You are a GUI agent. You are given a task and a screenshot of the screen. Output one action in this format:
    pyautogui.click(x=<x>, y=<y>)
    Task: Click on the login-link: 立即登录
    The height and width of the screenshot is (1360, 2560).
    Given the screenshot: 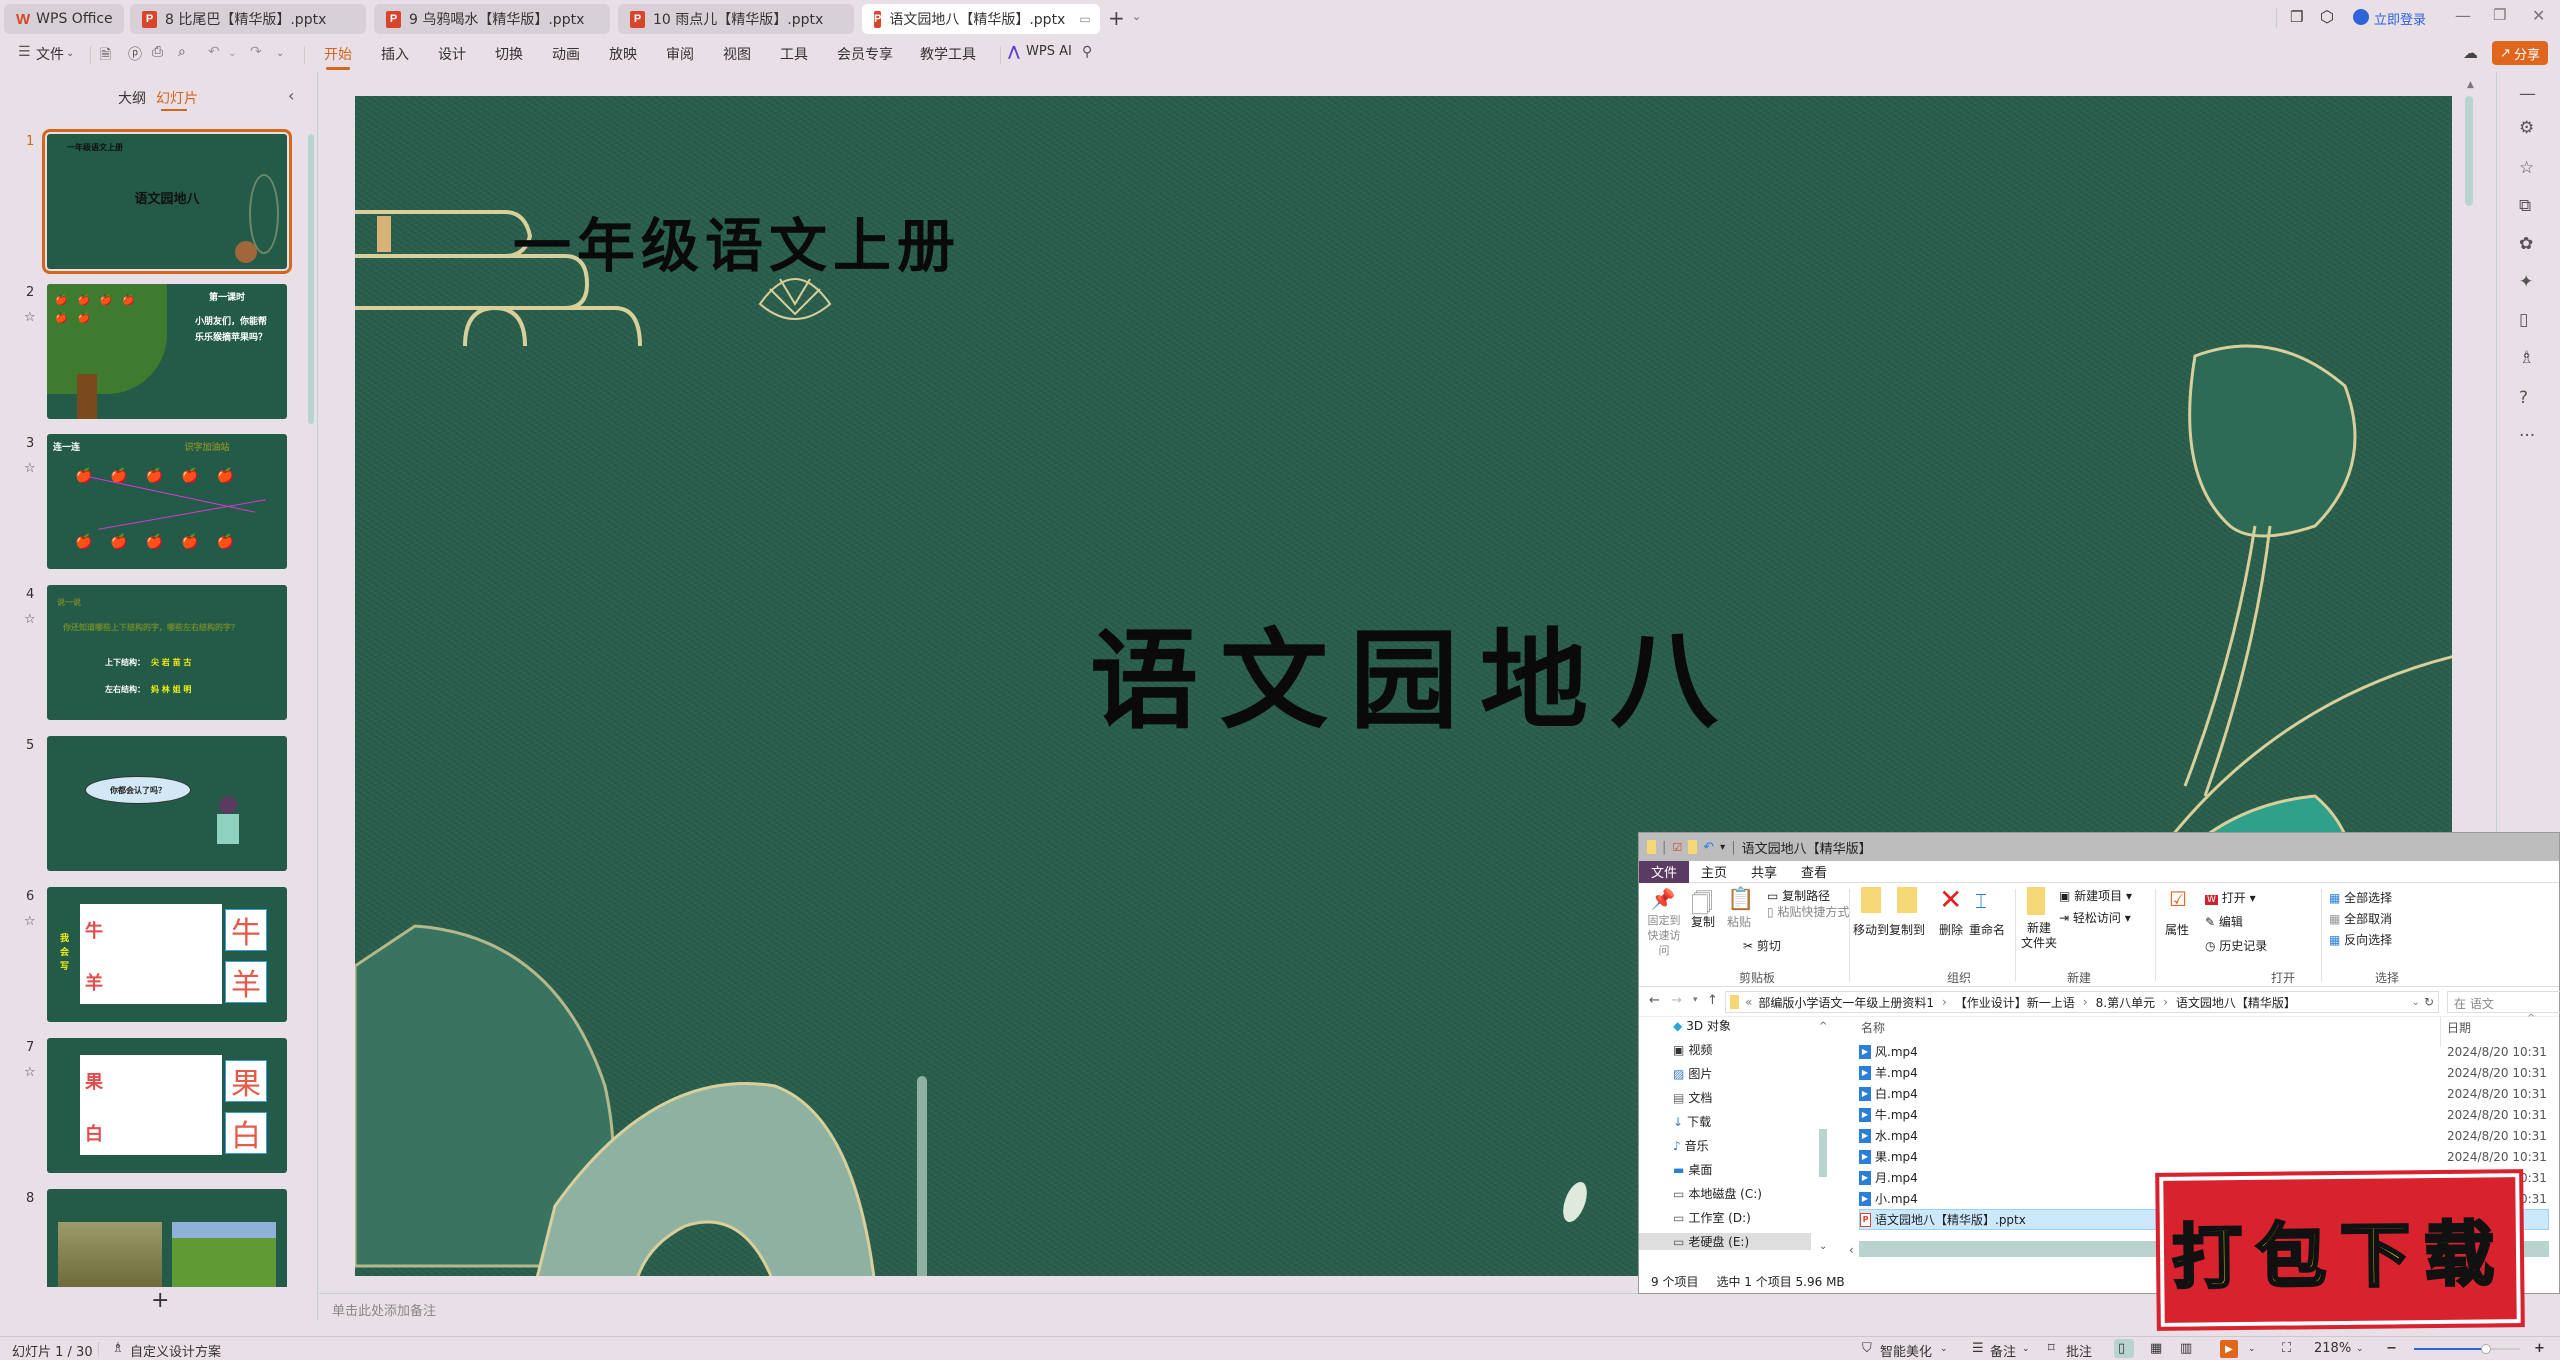 What is the action you would take?
    pyautogui.click(x=2400, y=18)
    